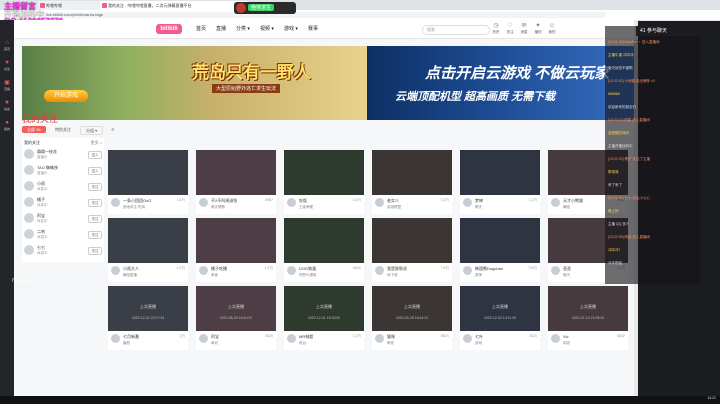 This screenshot has width=720, height=404. I want to click on streamer-name: 吃饭, so click(303, 201).